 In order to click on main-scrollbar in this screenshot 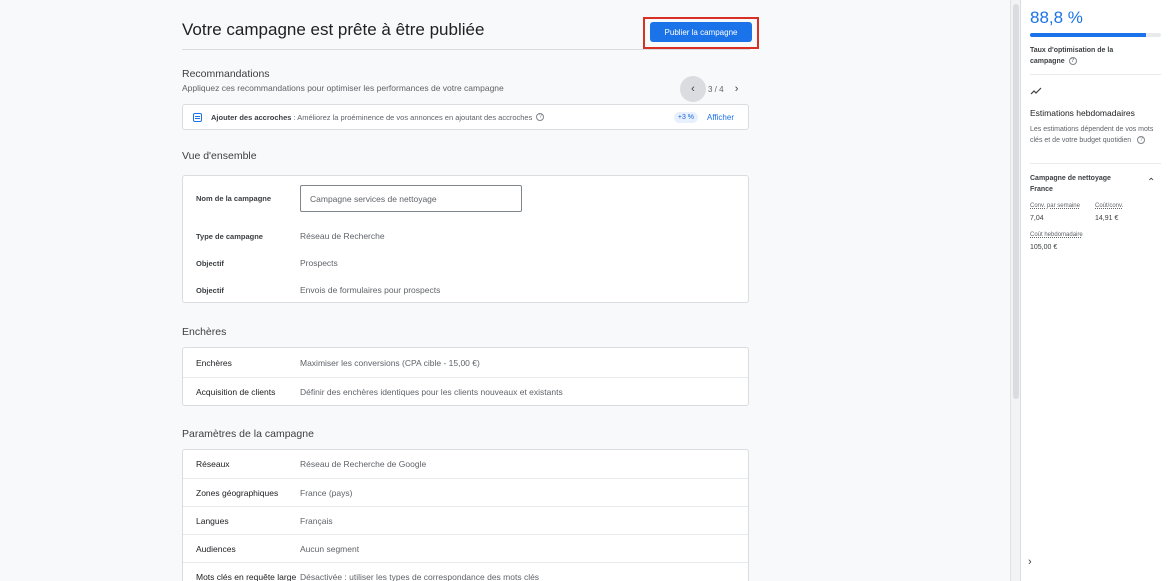, I will do `click(1015, 290)`.